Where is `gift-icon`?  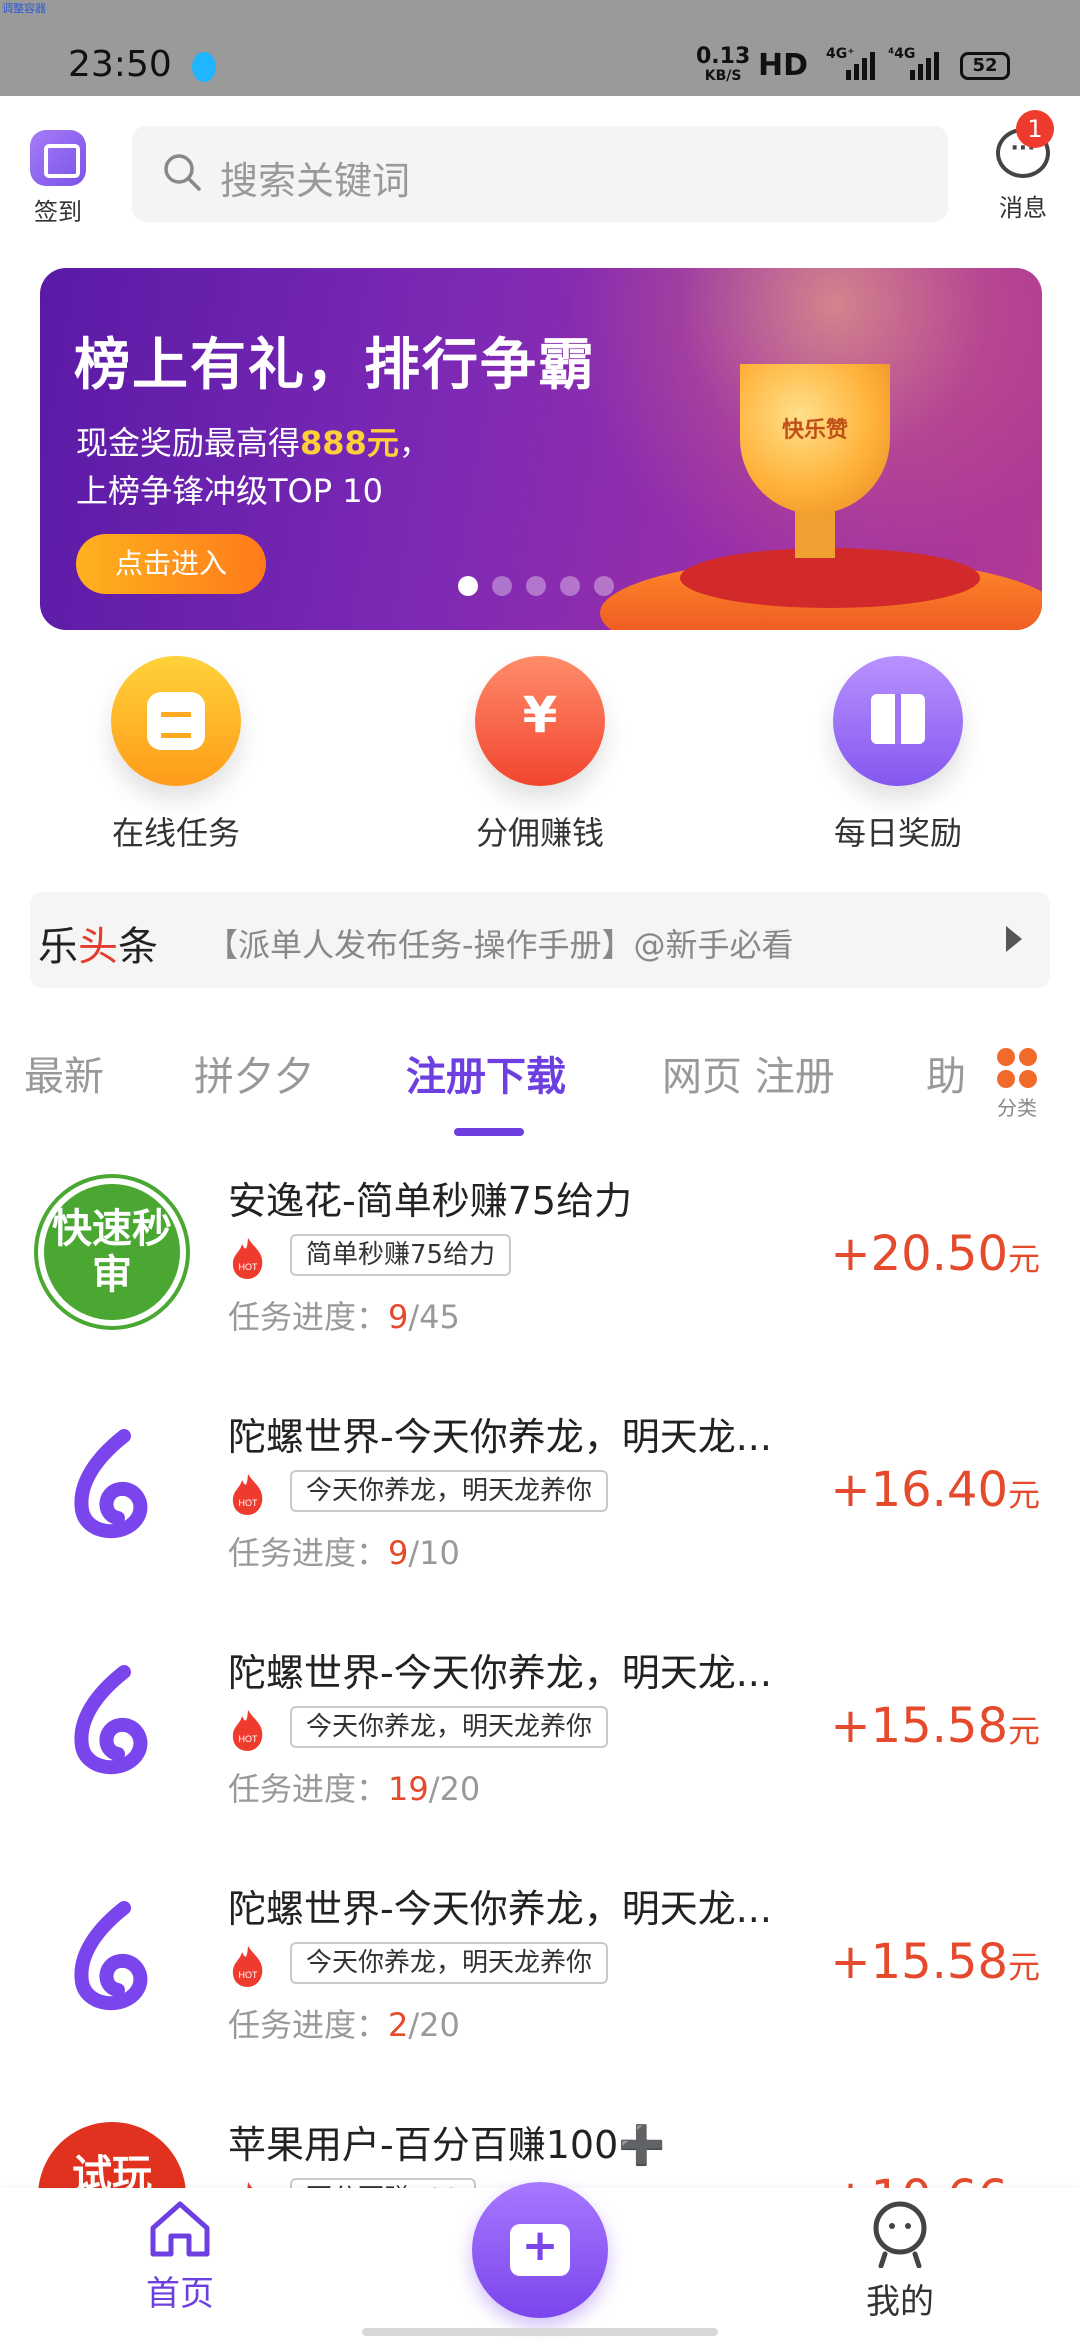
gift-icon is located at coordinates (898, 721).